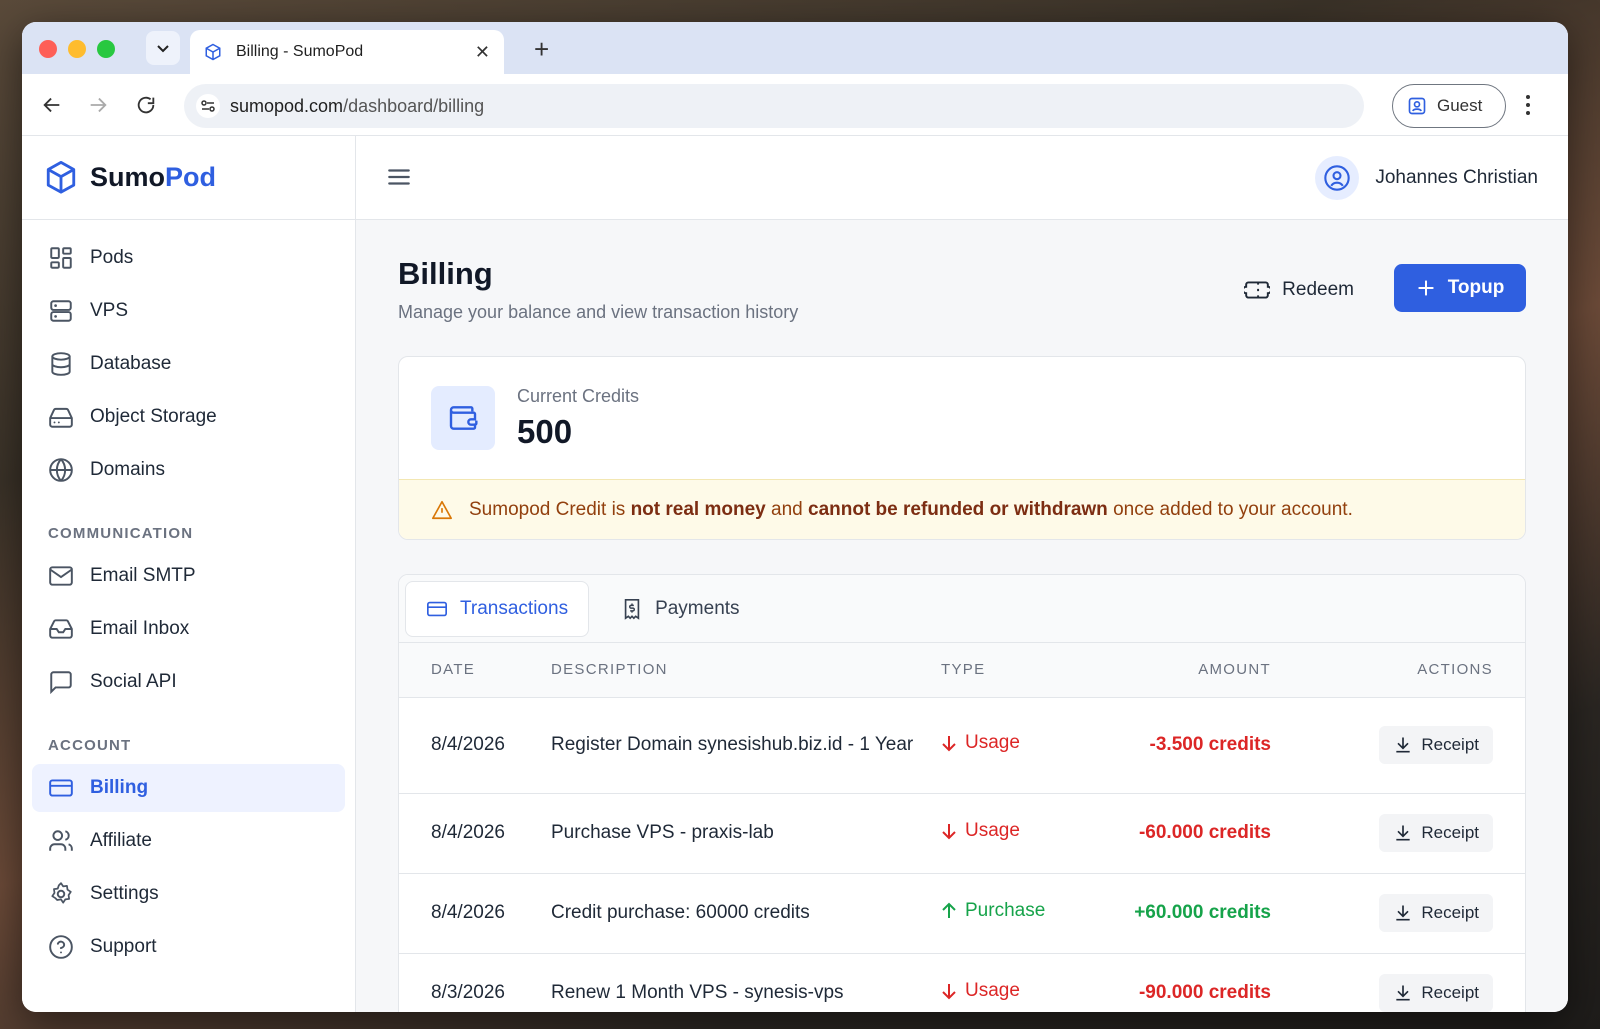 This screenshot has height=1029, width=1600. What do you see at coordinates (475, 913) in the screenshot?
I see `cell-date: 8/4/2026` at bounding box center [475, 913].